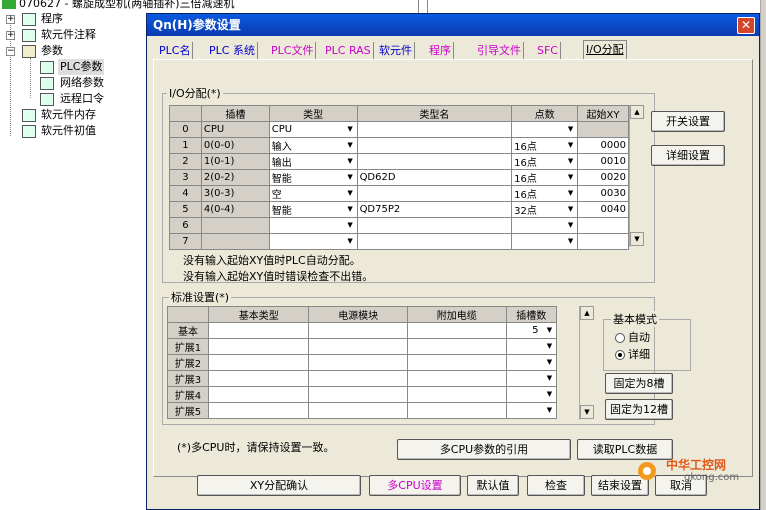 The width and height of the screenshot is (766, 510). I want to click on close-button: ✕, so click(746, 25).